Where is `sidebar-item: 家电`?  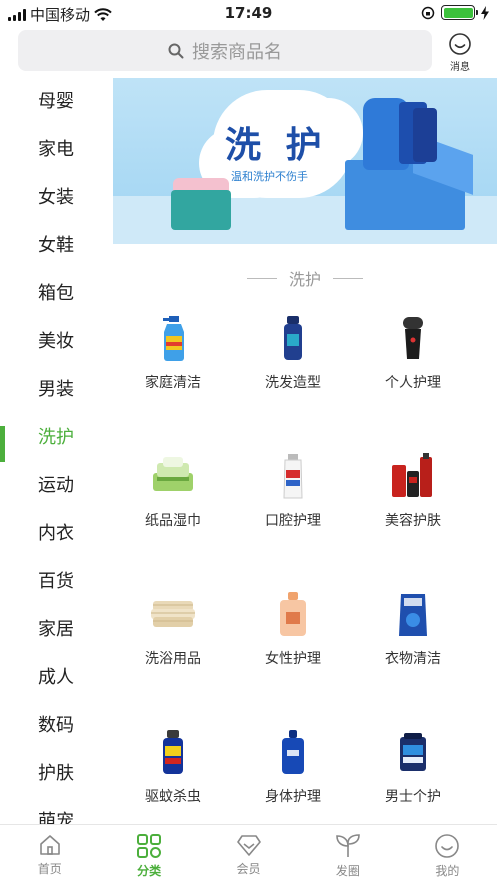 sidebar-item: 家电 is located at coordinates (56, 150).